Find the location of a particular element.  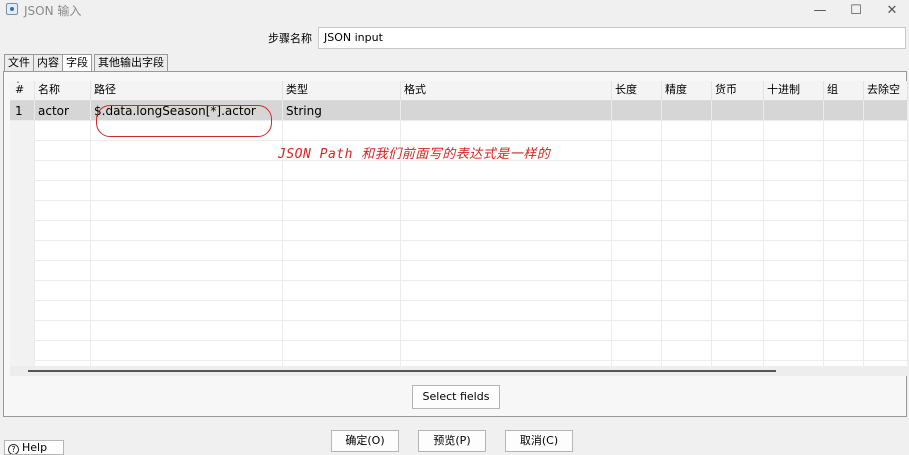

tab-fields: 字段 is located at coordinates (77, 63).